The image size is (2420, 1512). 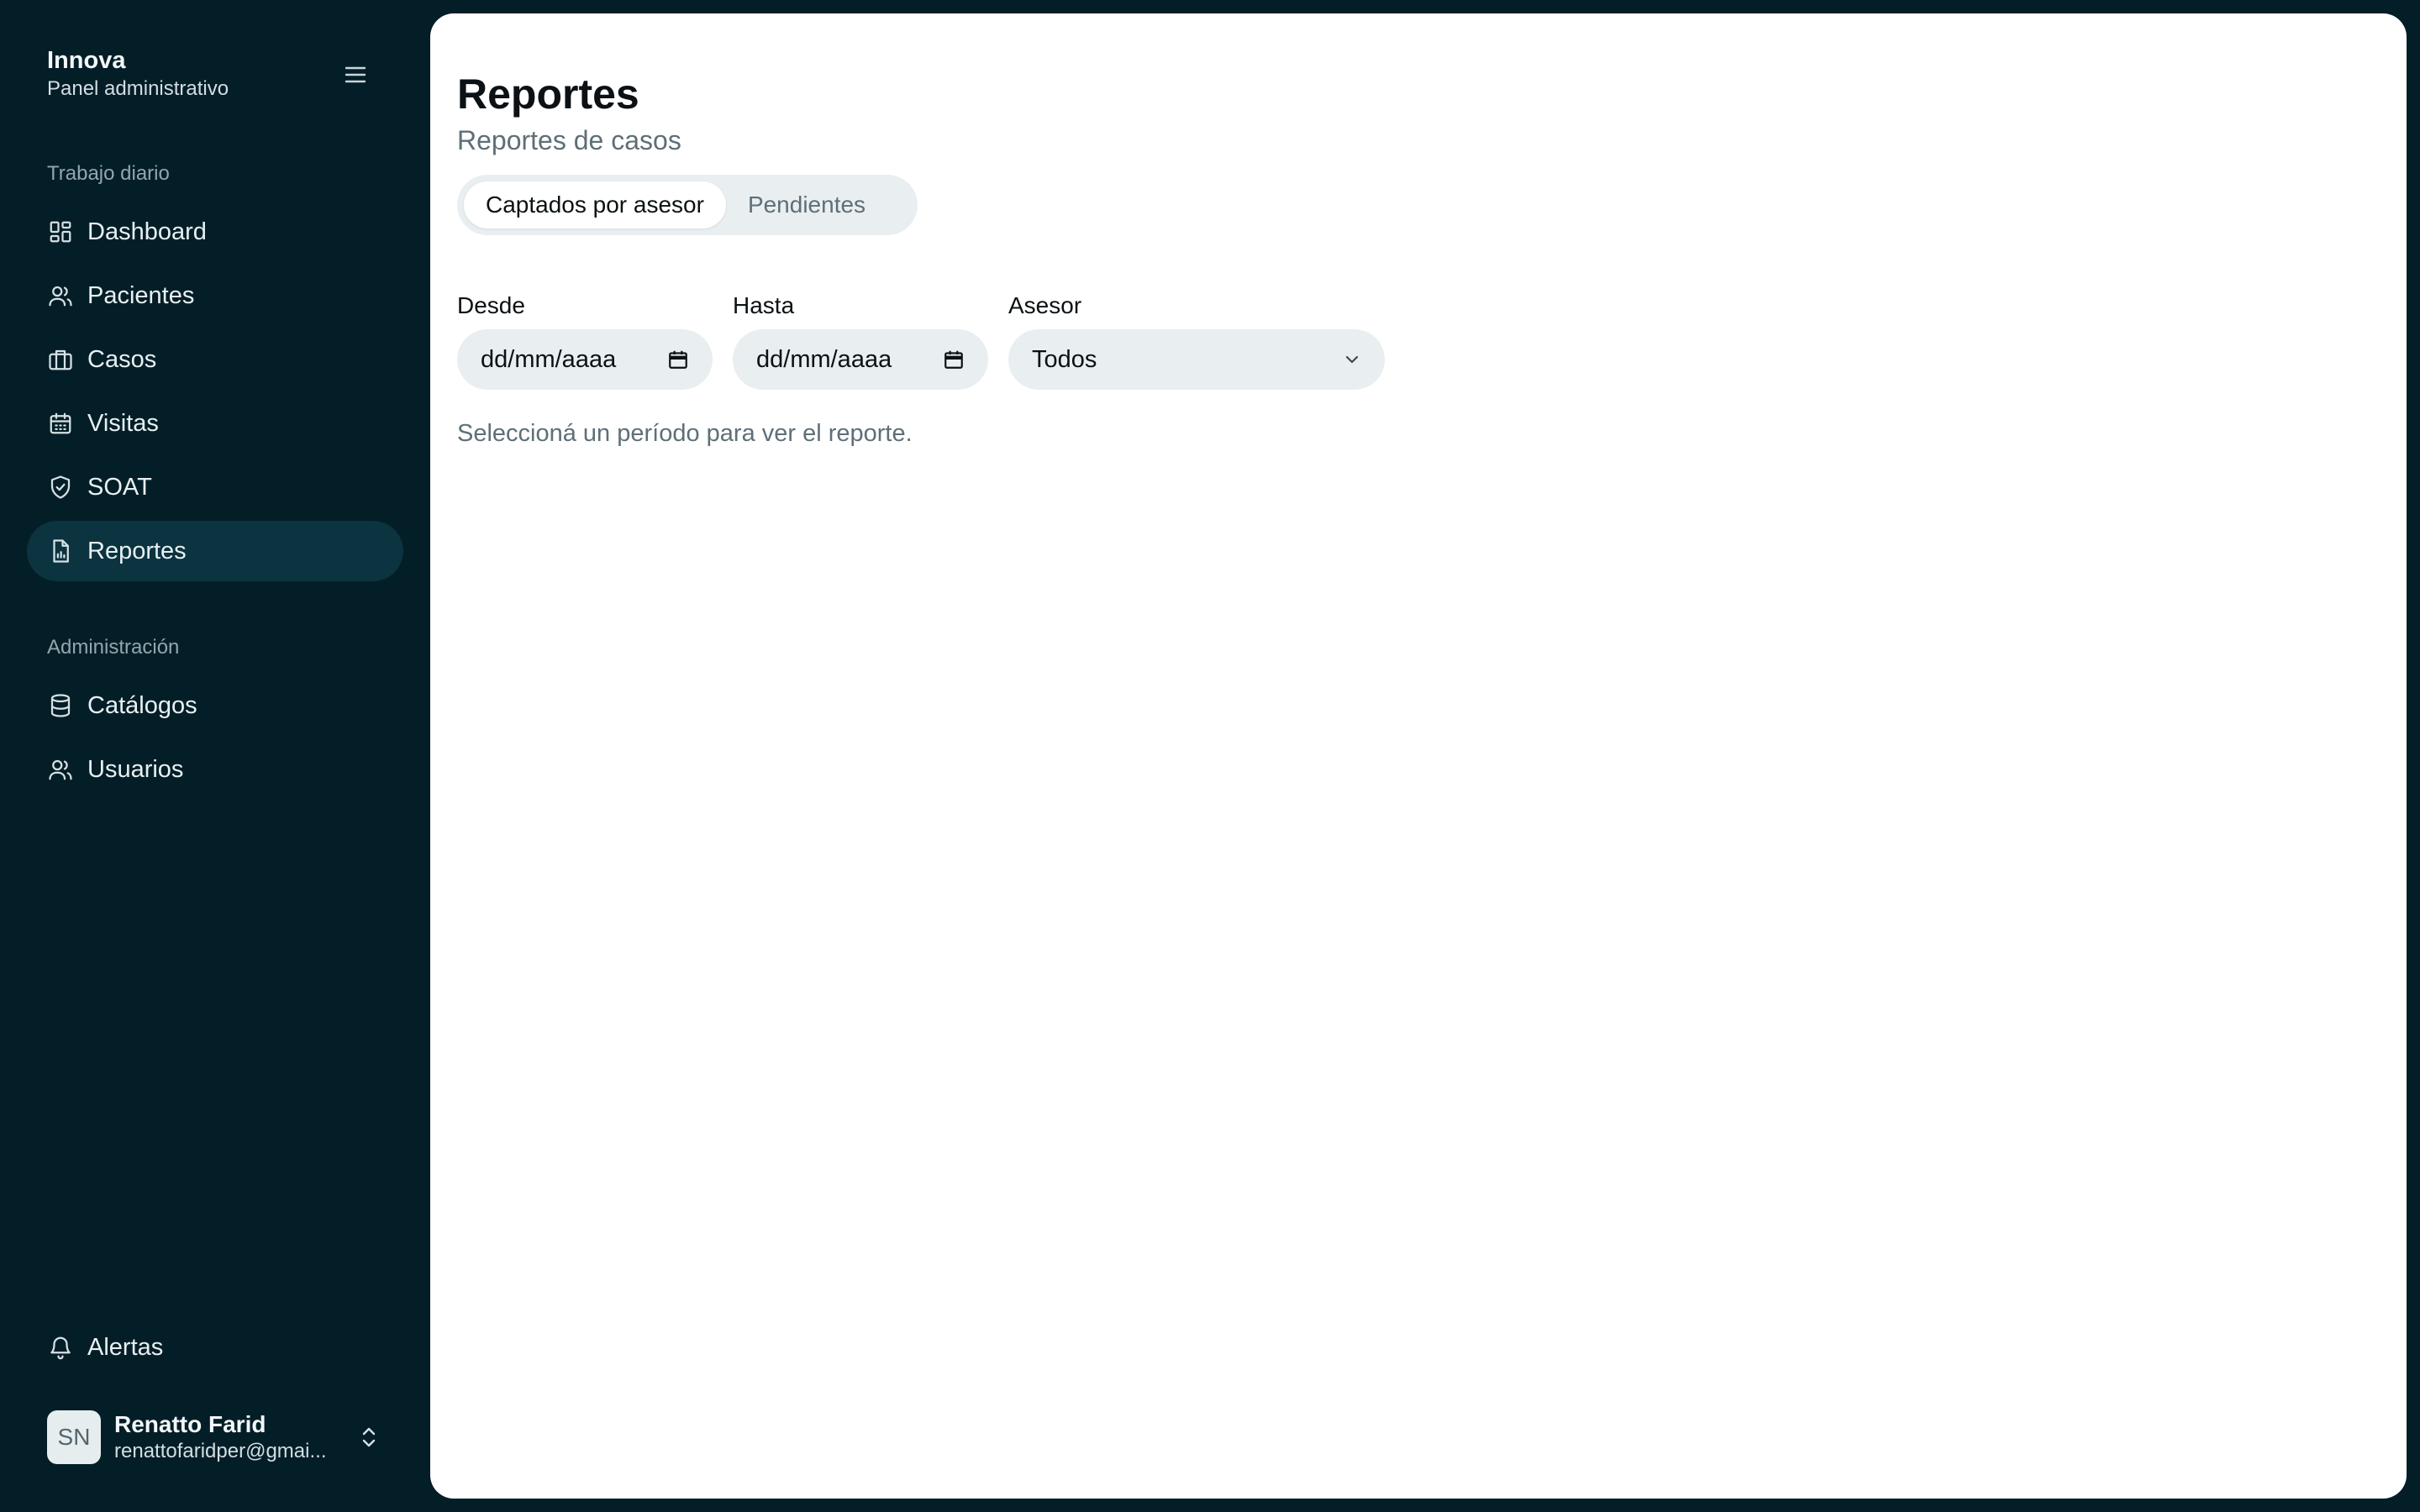 I want to click on from-date-label: Desde, so click(x=491, y=305).